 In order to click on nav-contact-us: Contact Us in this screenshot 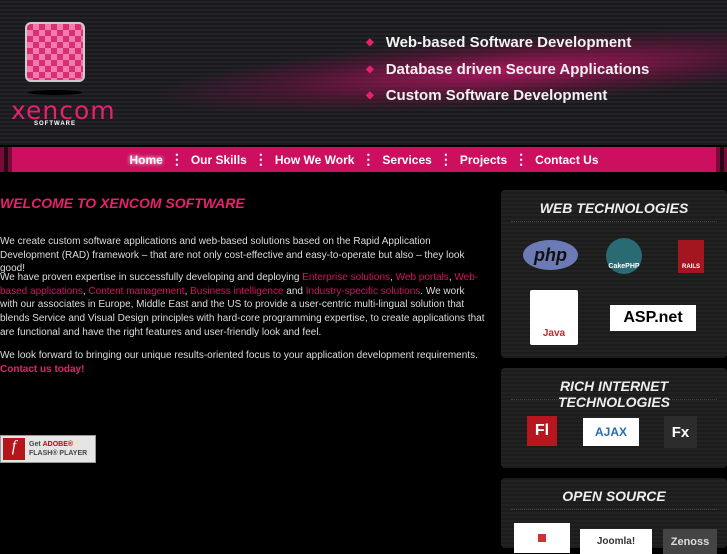, I will do `click(566, 160)`.